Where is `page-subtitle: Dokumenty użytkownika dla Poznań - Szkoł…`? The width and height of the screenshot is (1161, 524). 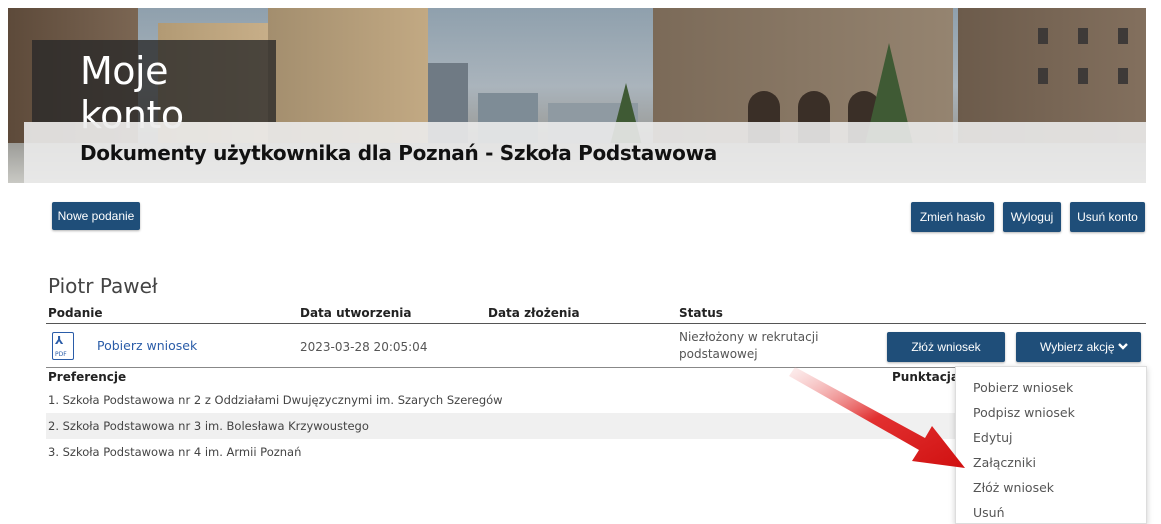
page-subtitle: Dokumenty użytkownika dla Poznań - Szkoł… is located at coordinates (398, 153).